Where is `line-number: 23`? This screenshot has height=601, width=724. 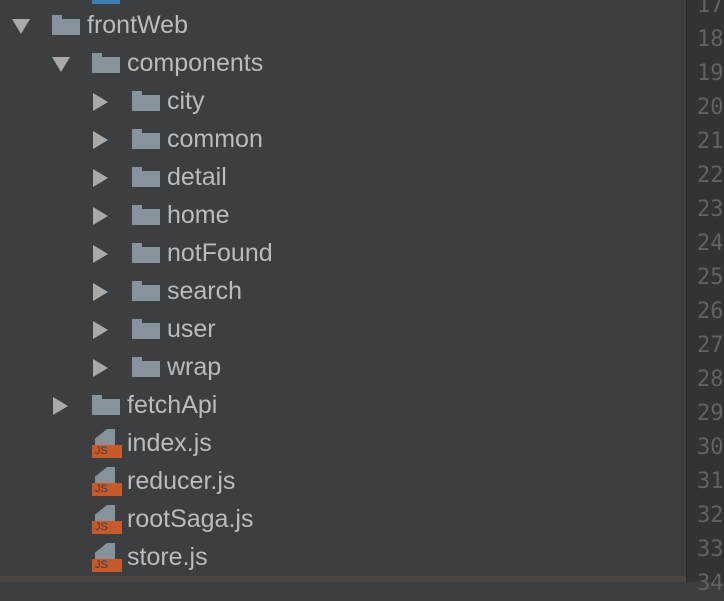
line-number: 23 is located at coordinates (710, 209).